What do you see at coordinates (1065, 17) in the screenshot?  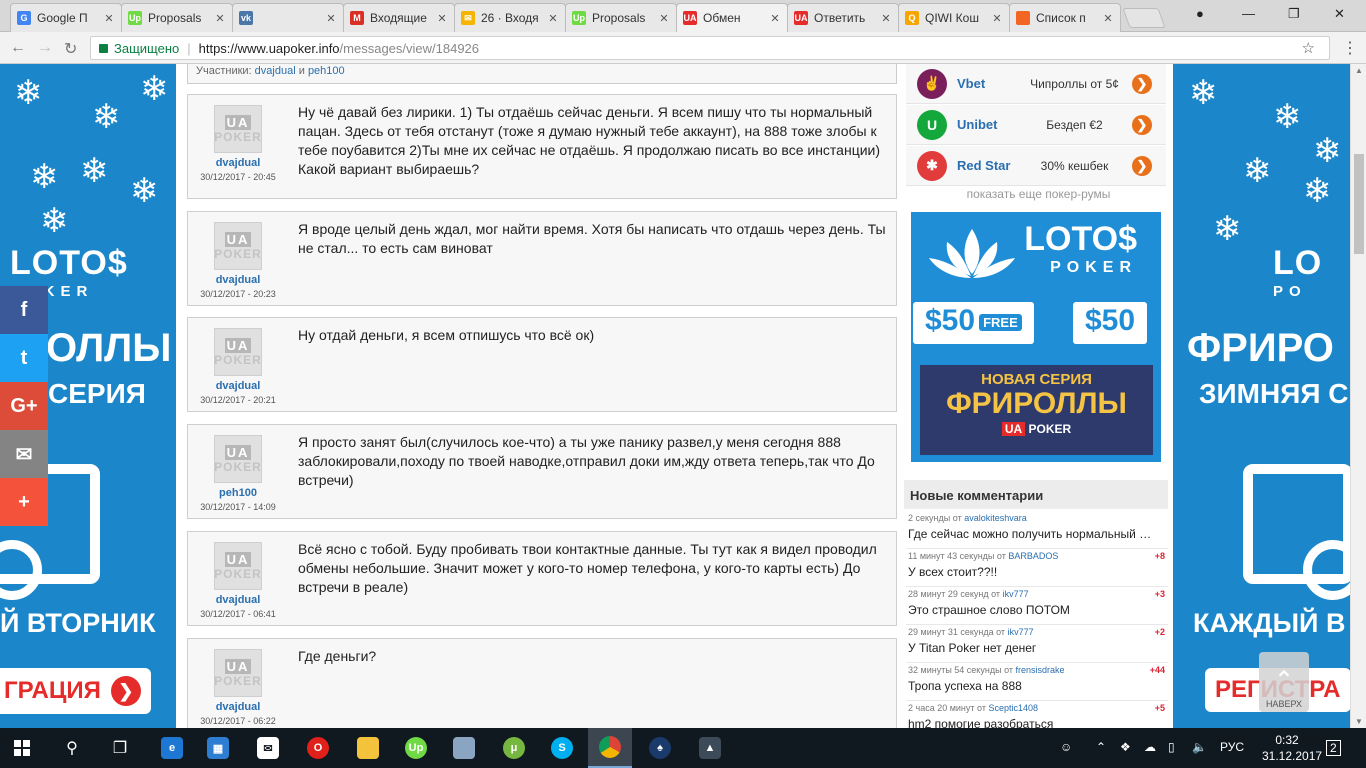 I see `browser-tab: Список п ✕` at bounding box center [1065, 17].